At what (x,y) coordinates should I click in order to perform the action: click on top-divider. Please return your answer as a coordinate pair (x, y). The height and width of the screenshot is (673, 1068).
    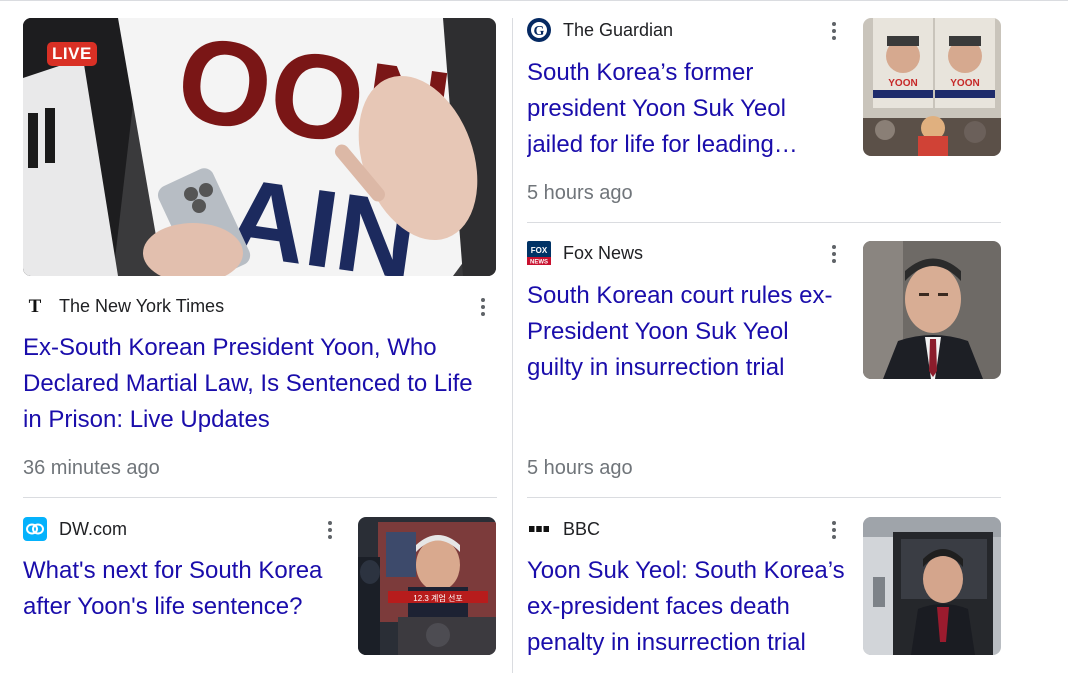
    Looking at the image, I should click on (534, 0).